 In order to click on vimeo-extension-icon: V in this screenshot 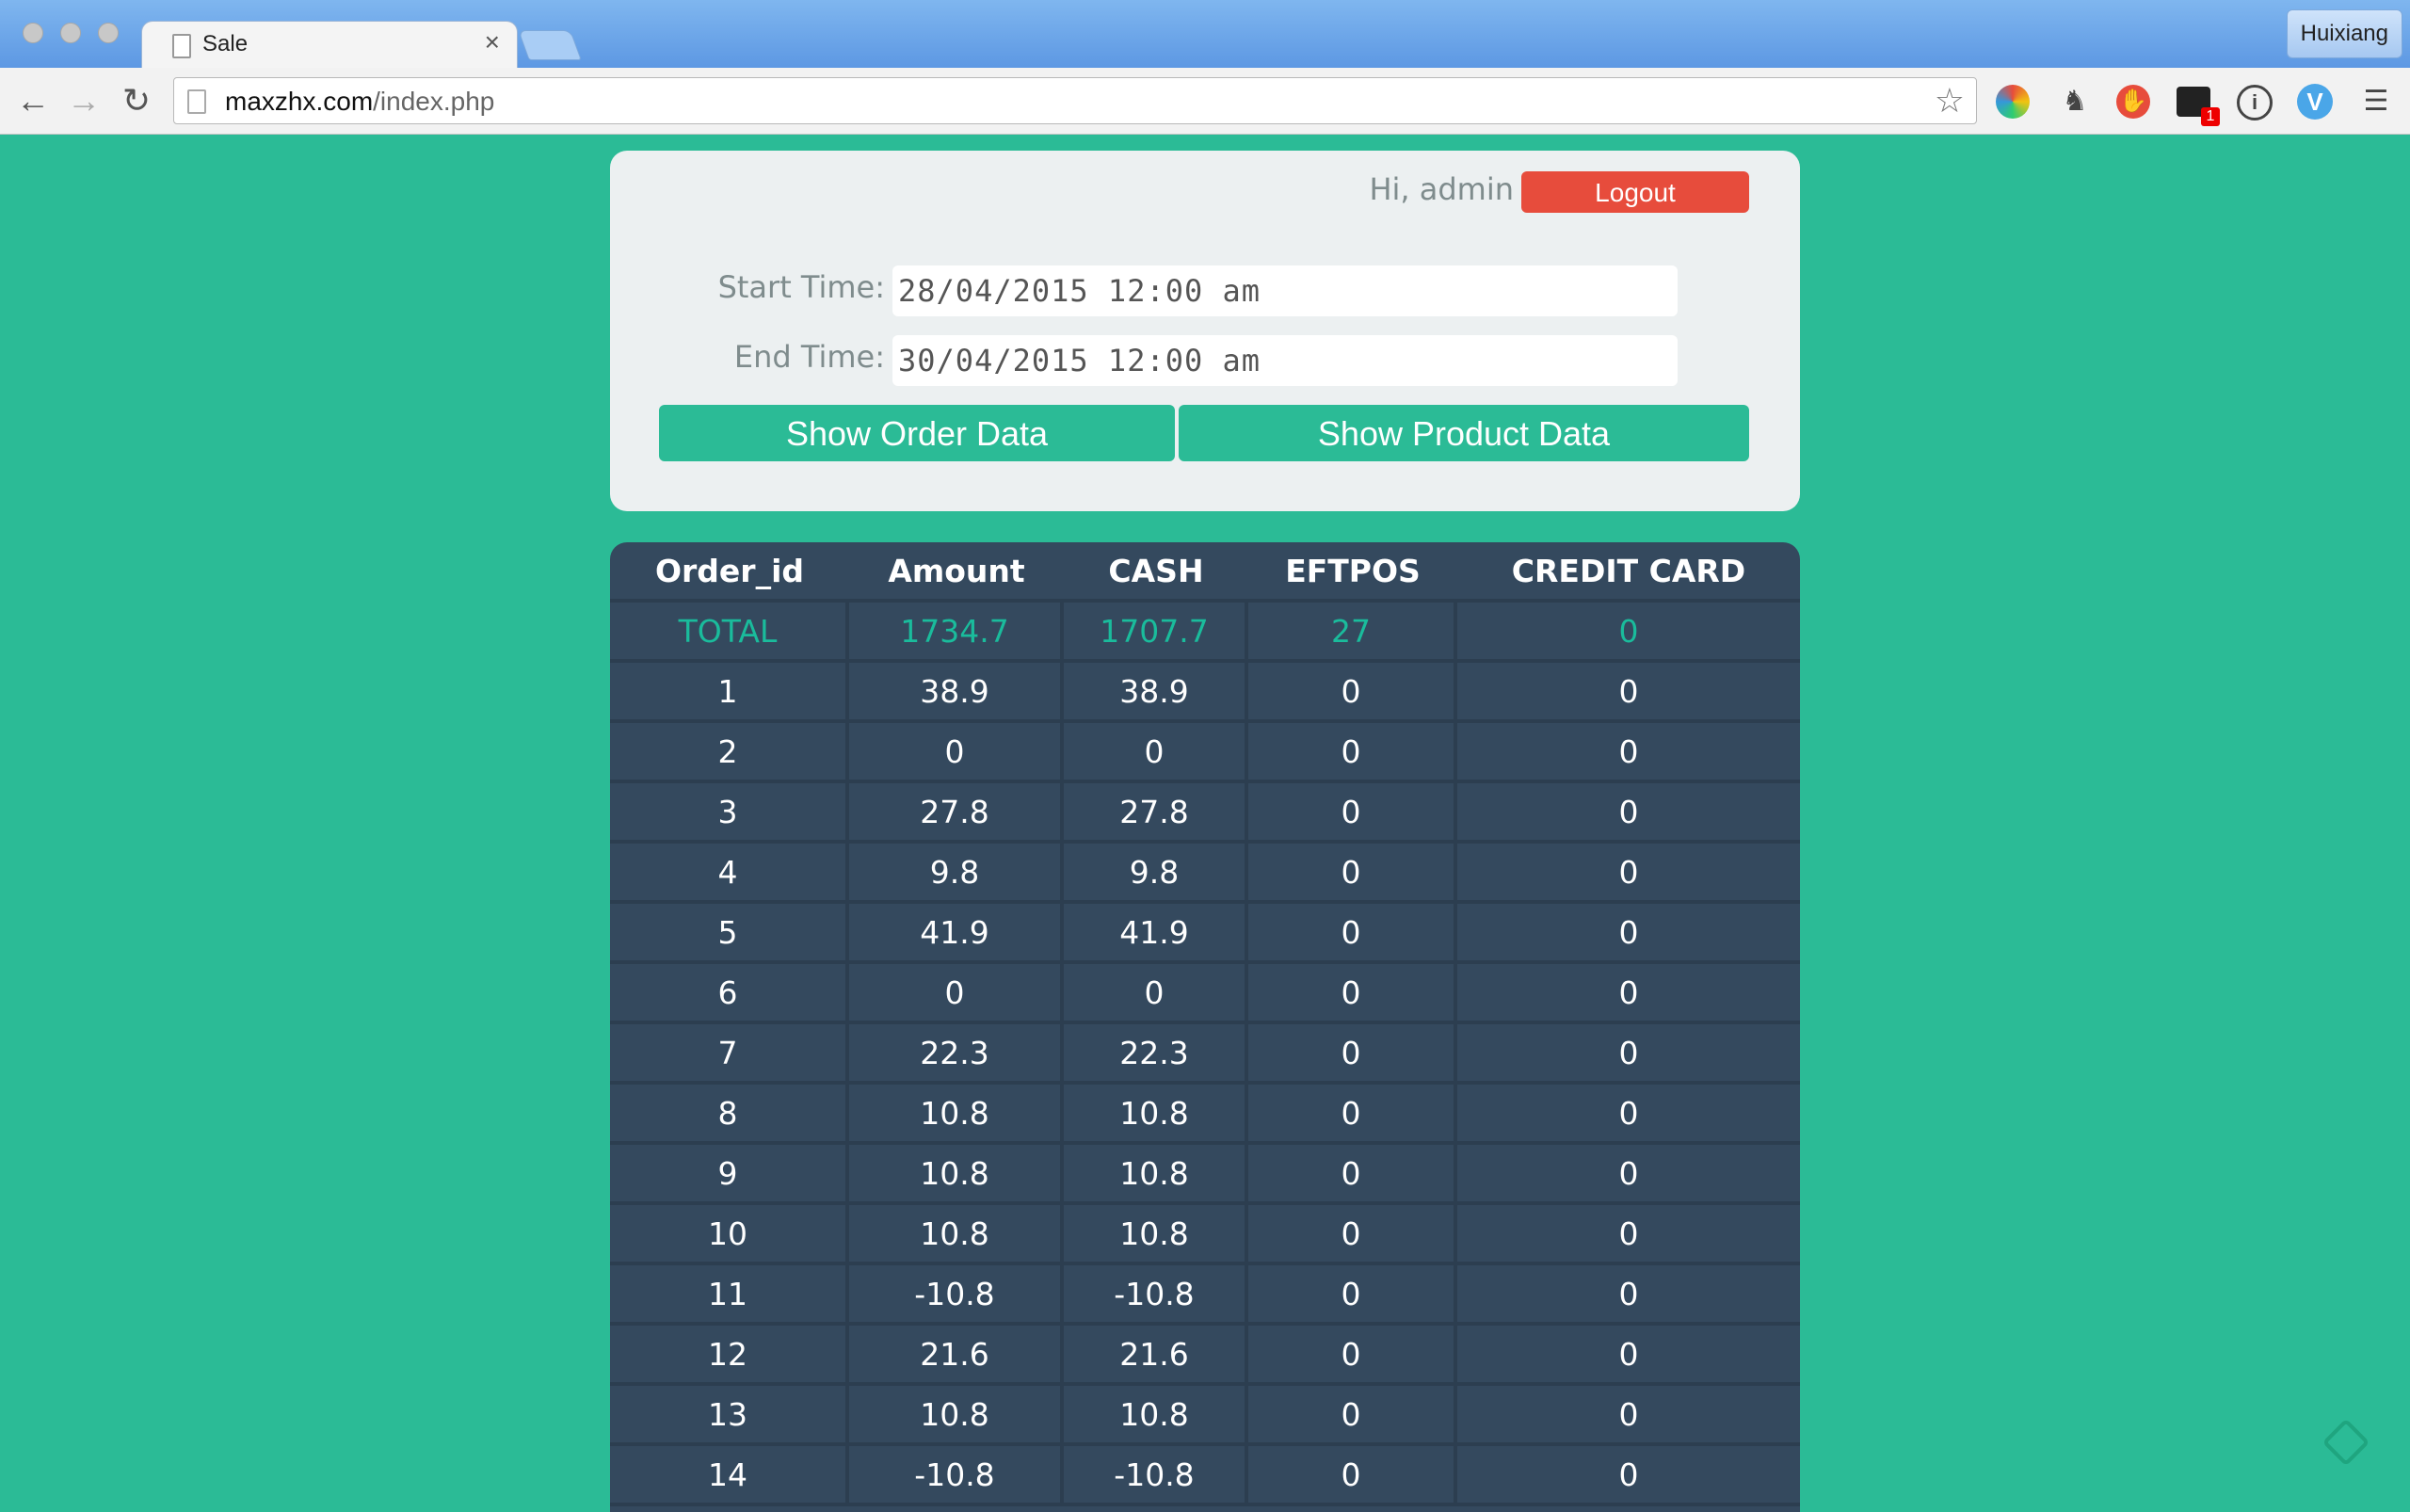, I will do `click(2315, 102)`.